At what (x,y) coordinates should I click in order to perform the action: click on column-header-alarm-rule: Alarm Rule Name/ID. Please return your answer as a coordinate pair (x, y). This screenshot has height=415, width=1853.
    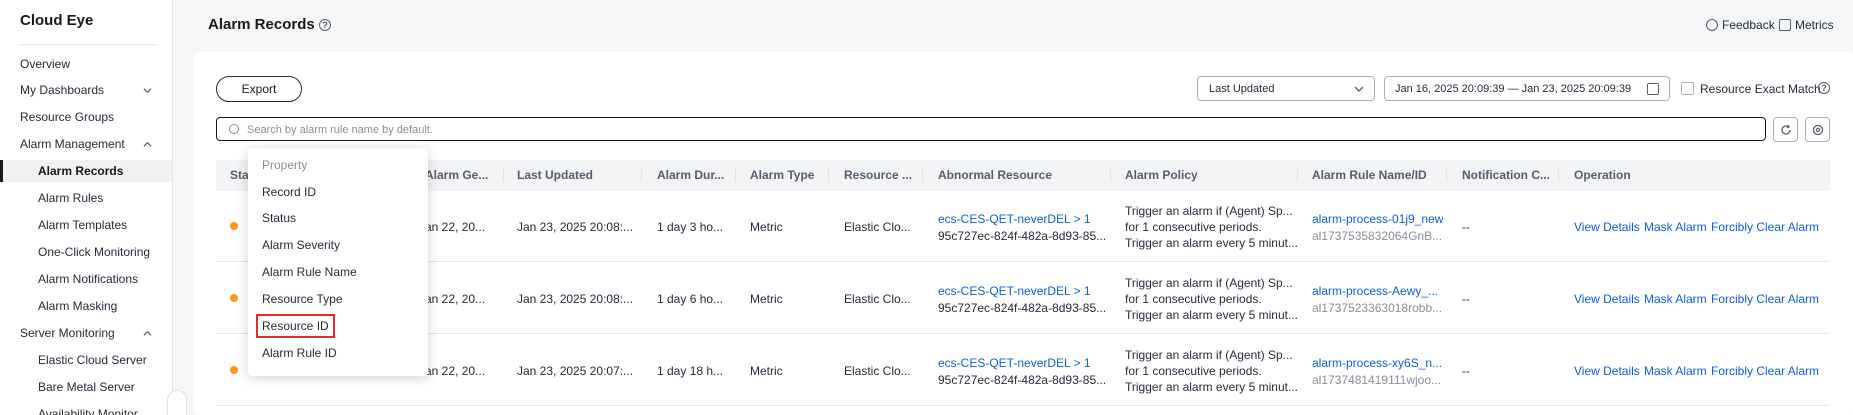
    Looking at the image, I should click on (1377, 175).